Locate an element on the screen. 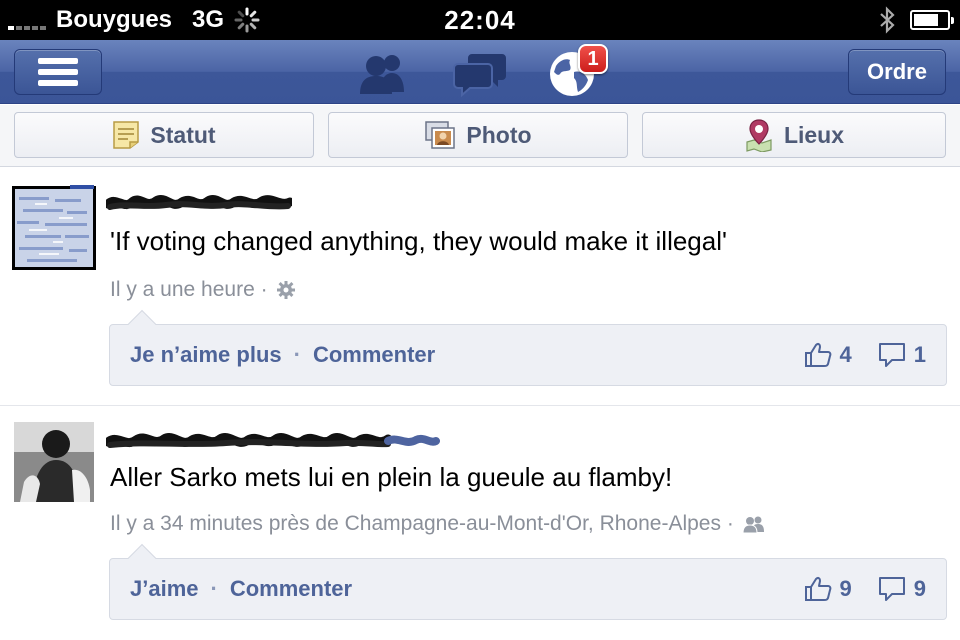  nav-jewels is located at coordinates (482, 73).